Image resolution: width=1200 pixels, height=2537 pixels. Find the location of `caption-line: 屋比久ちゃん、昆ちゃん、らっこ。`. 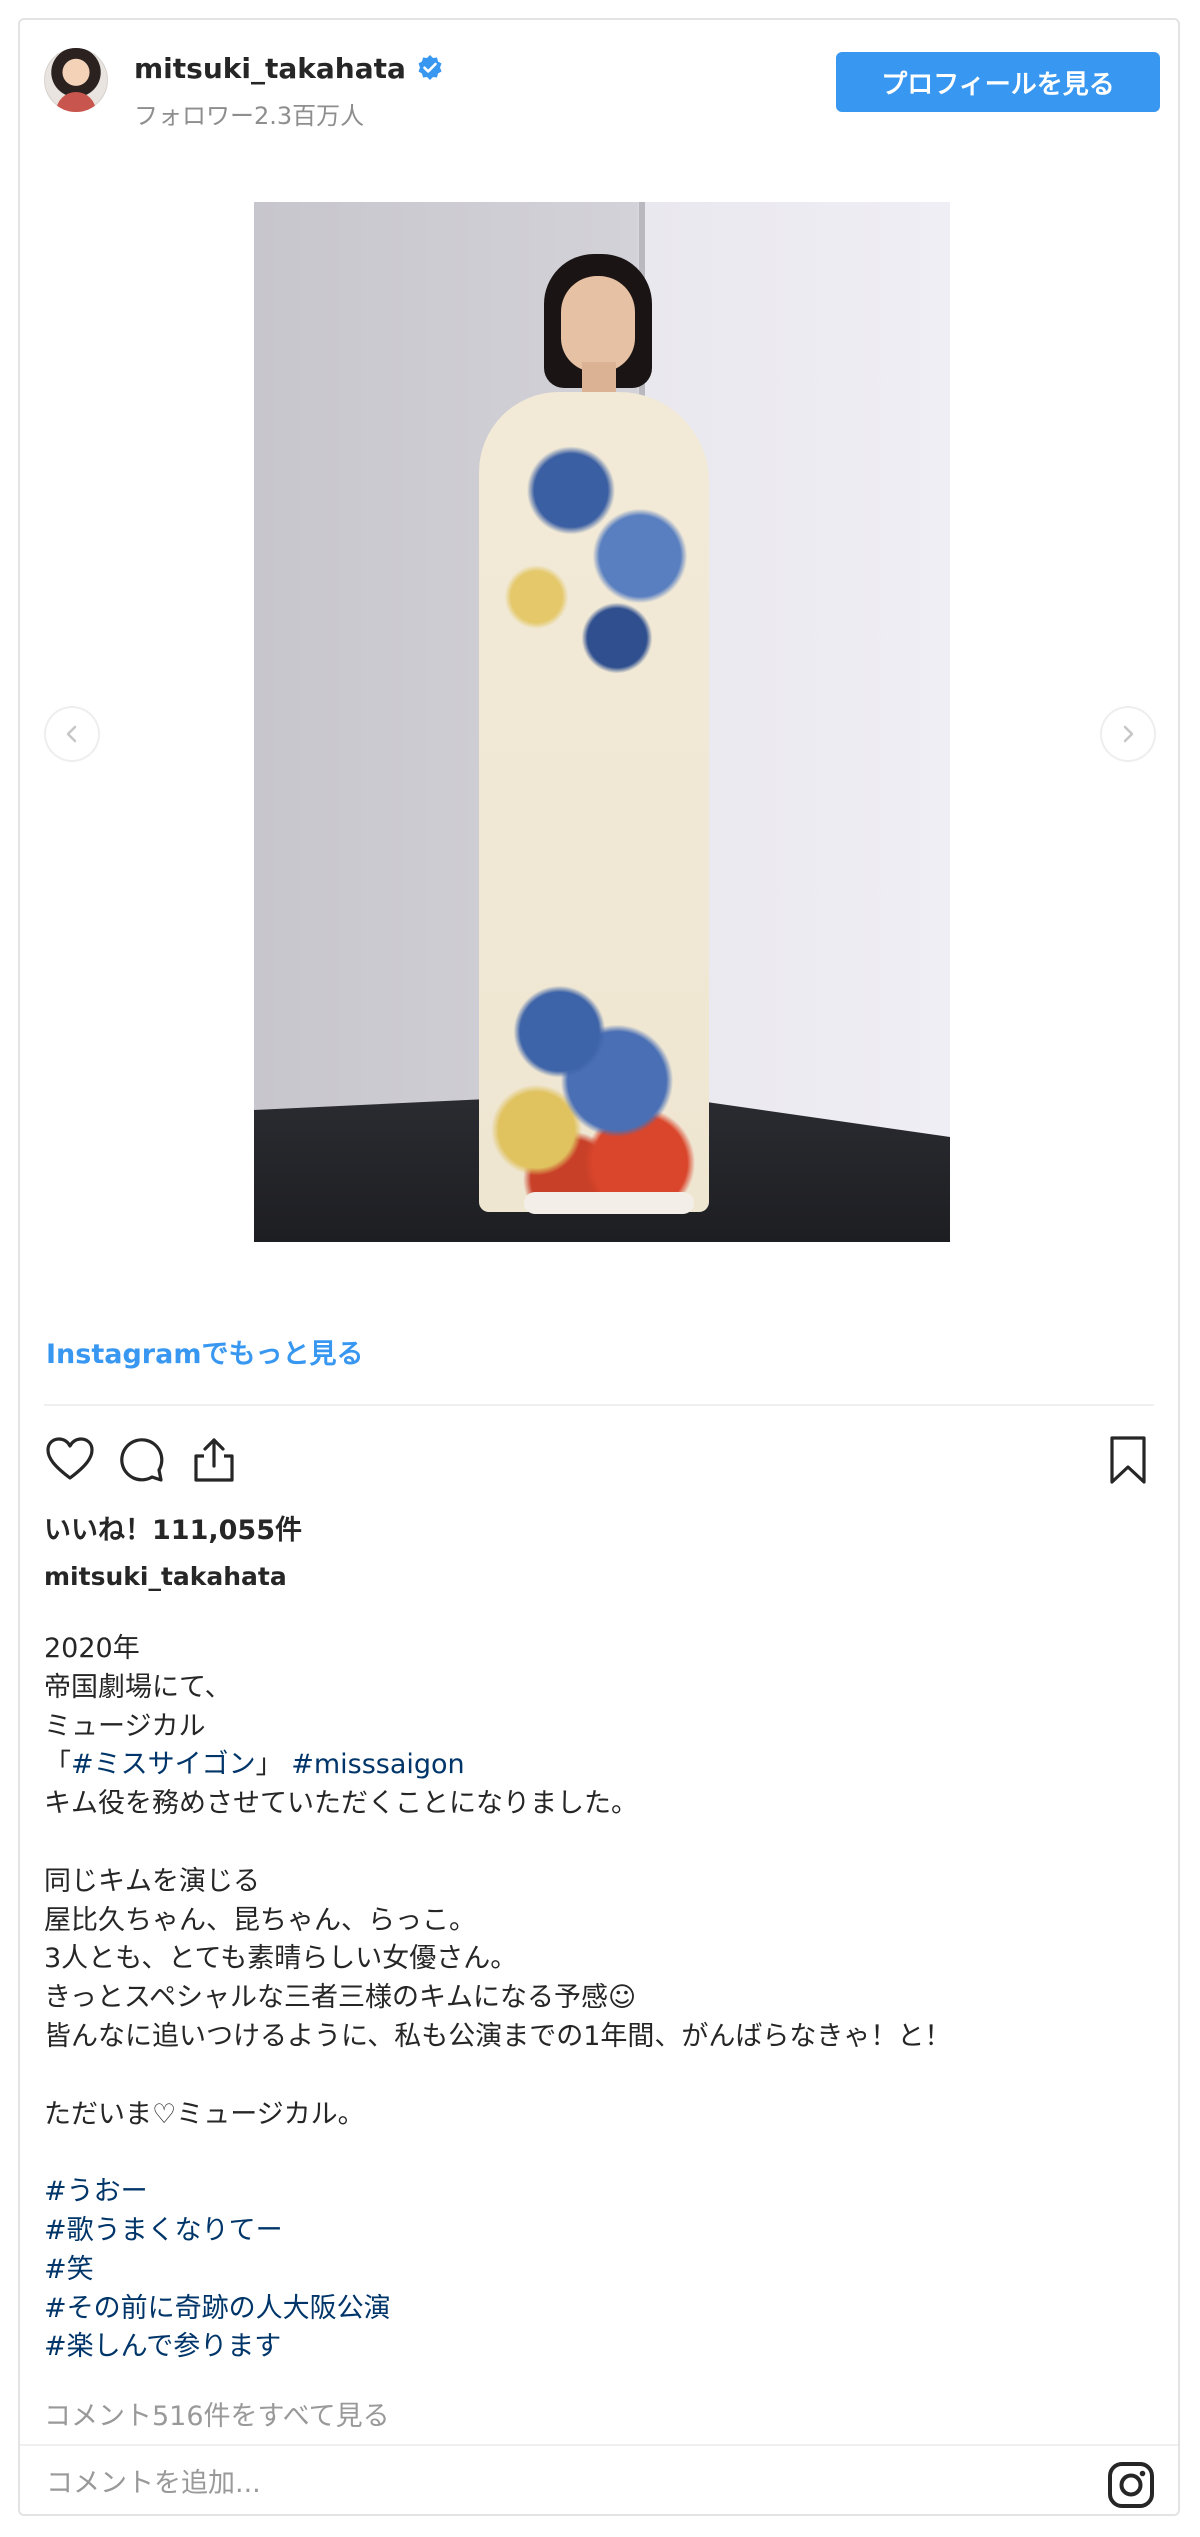

caption-line: 屋比久ちゃん、昆ちゃん、らっこ。 is located at coordinates (599, 1921).